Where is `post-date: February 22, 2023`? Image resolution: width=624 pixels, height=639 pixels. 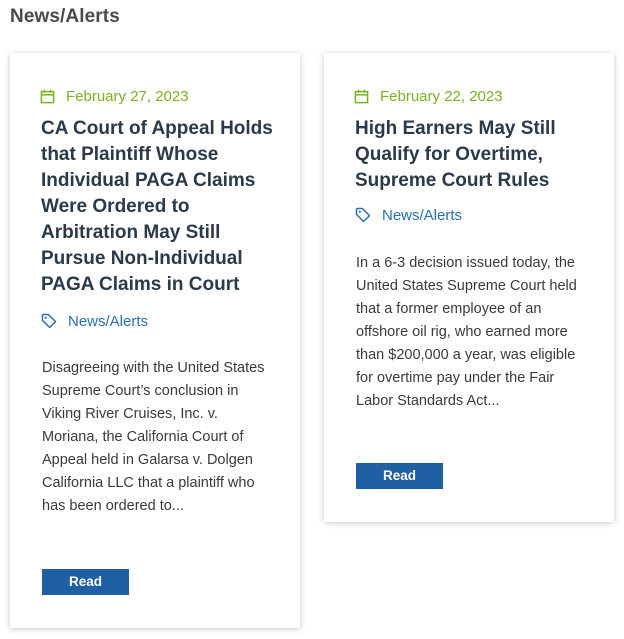 post-date: February 22, 2023 is located at coordinates (428, 96).